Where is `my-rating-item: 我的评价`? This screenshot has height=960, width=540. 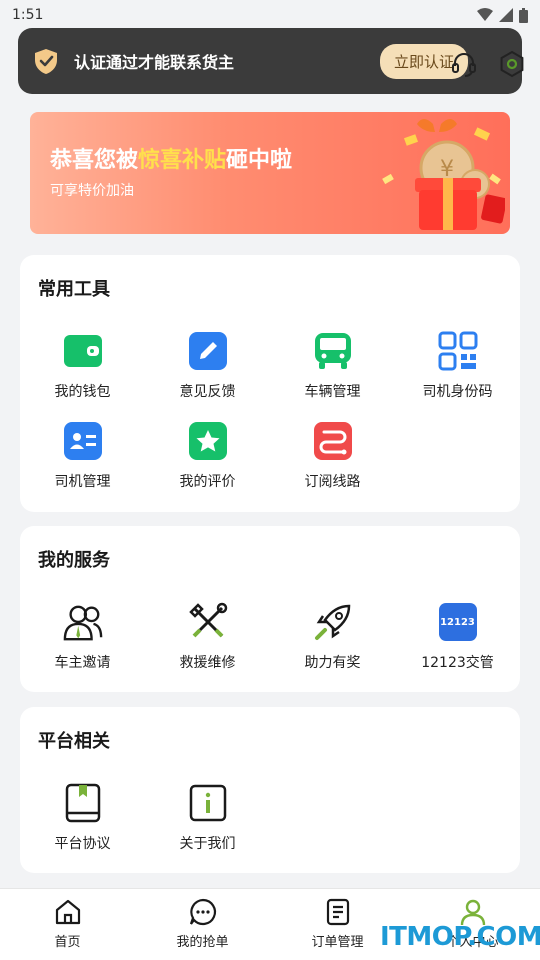 my-rating-item: 我的评价 is located at coordinates (207, 456).